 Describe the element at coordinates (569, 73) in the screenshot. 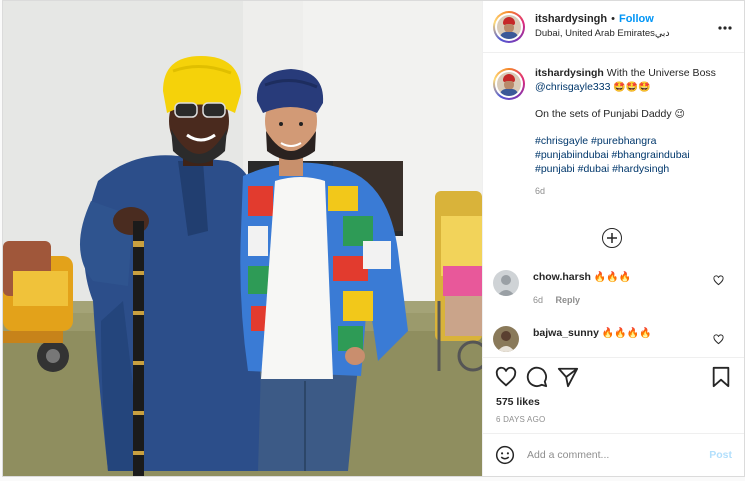

I see `caption-username: itshardysingh` at that location.